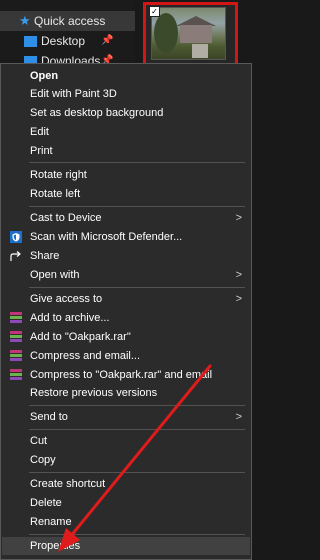 The width and height of the screenshot is (320, 560). What do you see at coordinates (97, 113) in the screenshot?
I see `menu-item-label: Set as desktop background` at bounding box center [97, 113].